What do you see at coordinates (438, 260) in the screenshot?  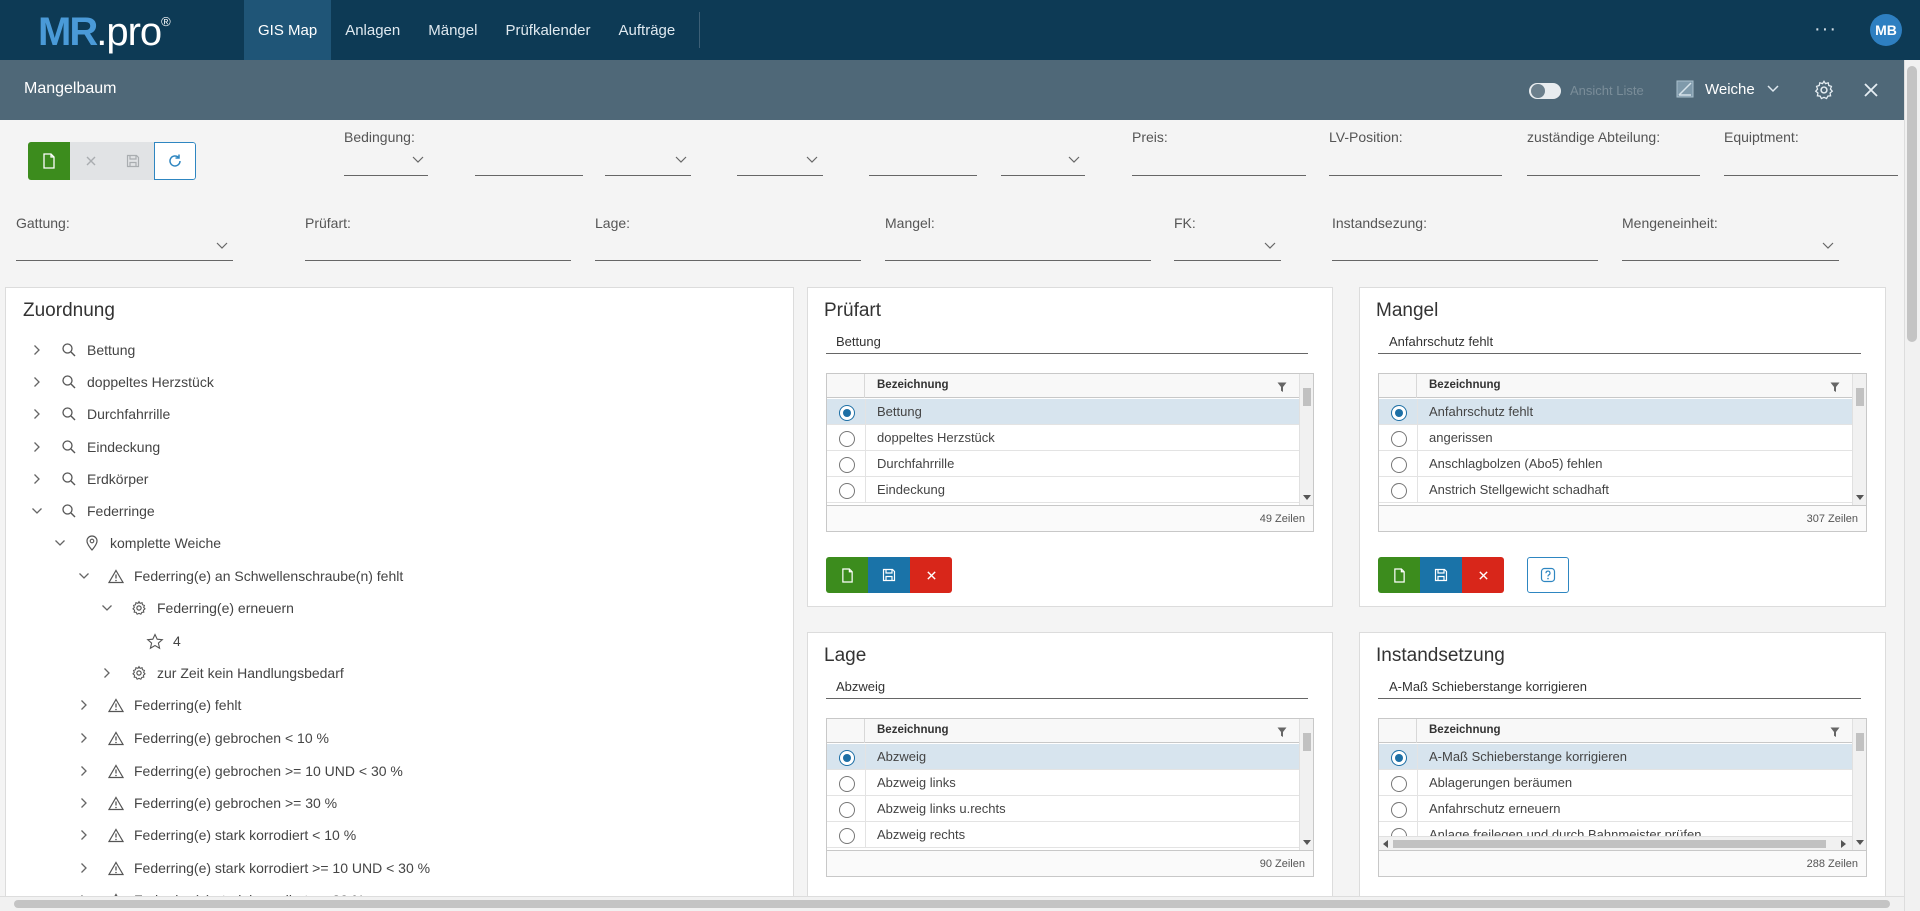 I see `pruefart-filter-input` at bounding box center [438, 260].